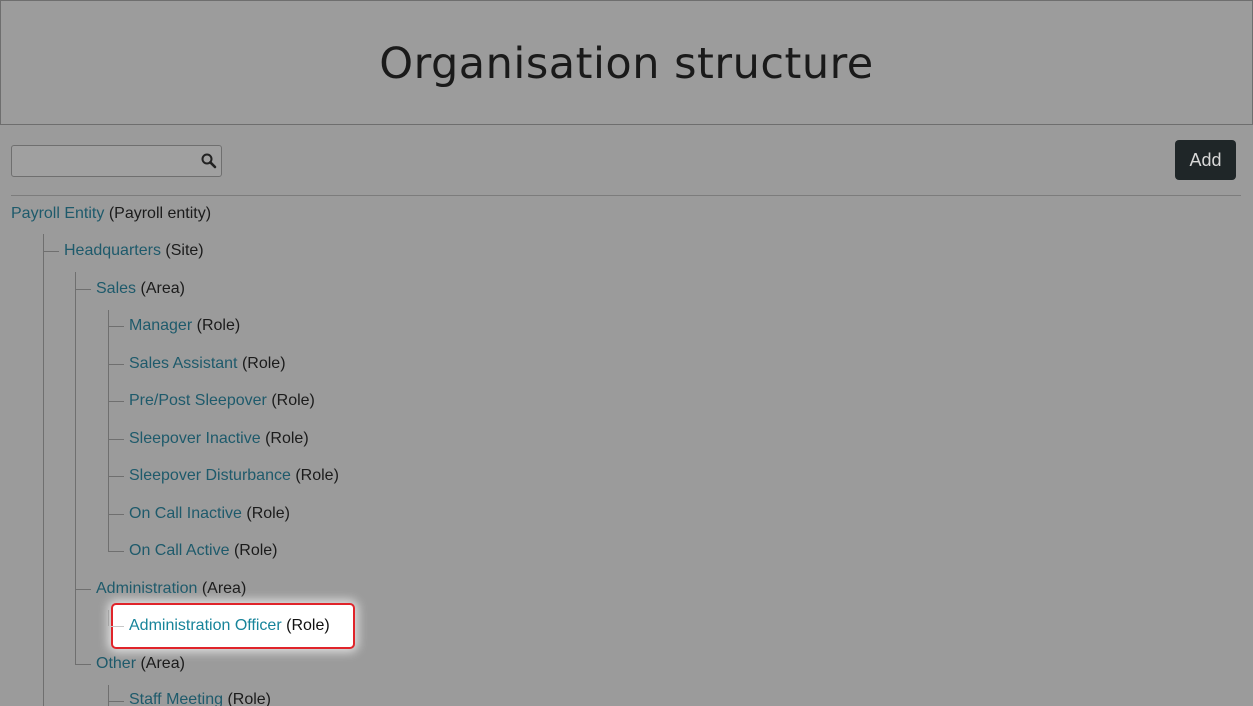 Image resolution: width=1253 pixels, height=706 pixels. I want to click on tree-node-administration: Administration (Area), so click(171, 589).